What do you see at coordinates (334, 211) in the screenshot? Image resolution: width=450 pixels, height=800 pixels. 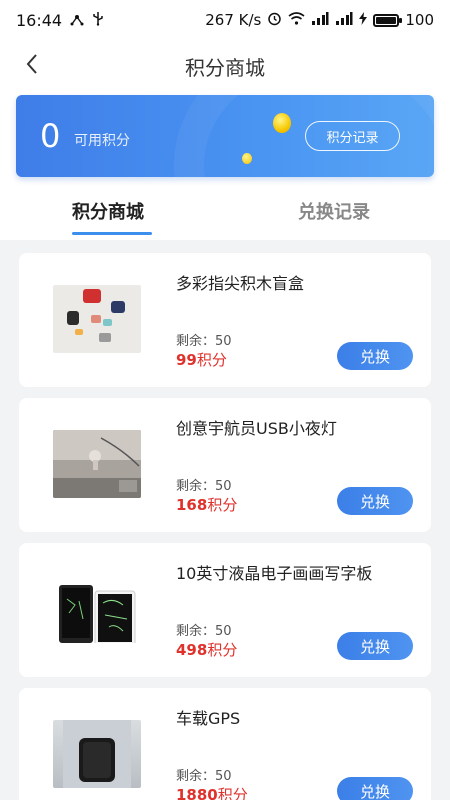 I see `tab-exchange-records: 兑换记录` at bounding box center [334, 211].